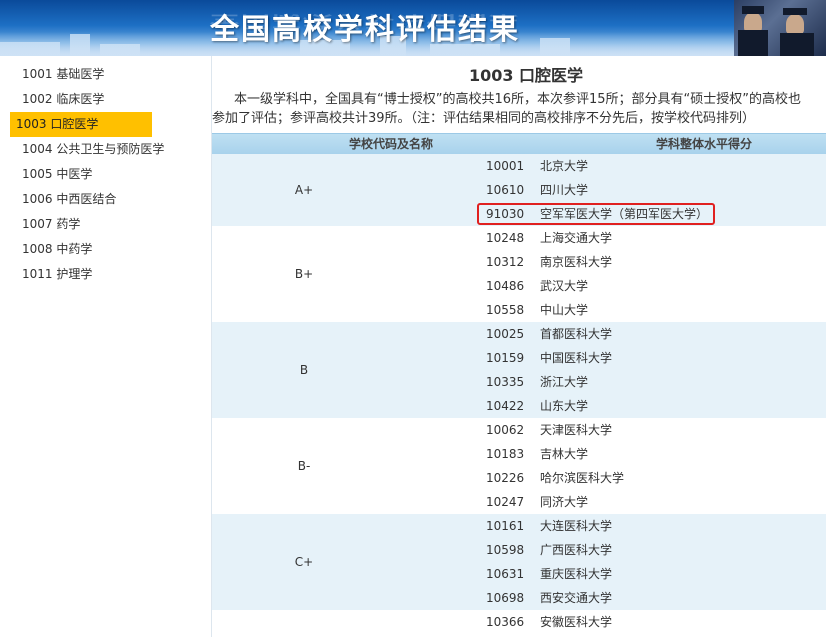 Image resolution: width=826 pixels, height=637 pixels. Describe the element at coordinates (505, 526) in the screenshot. I see `school-code: 10161` at that location.